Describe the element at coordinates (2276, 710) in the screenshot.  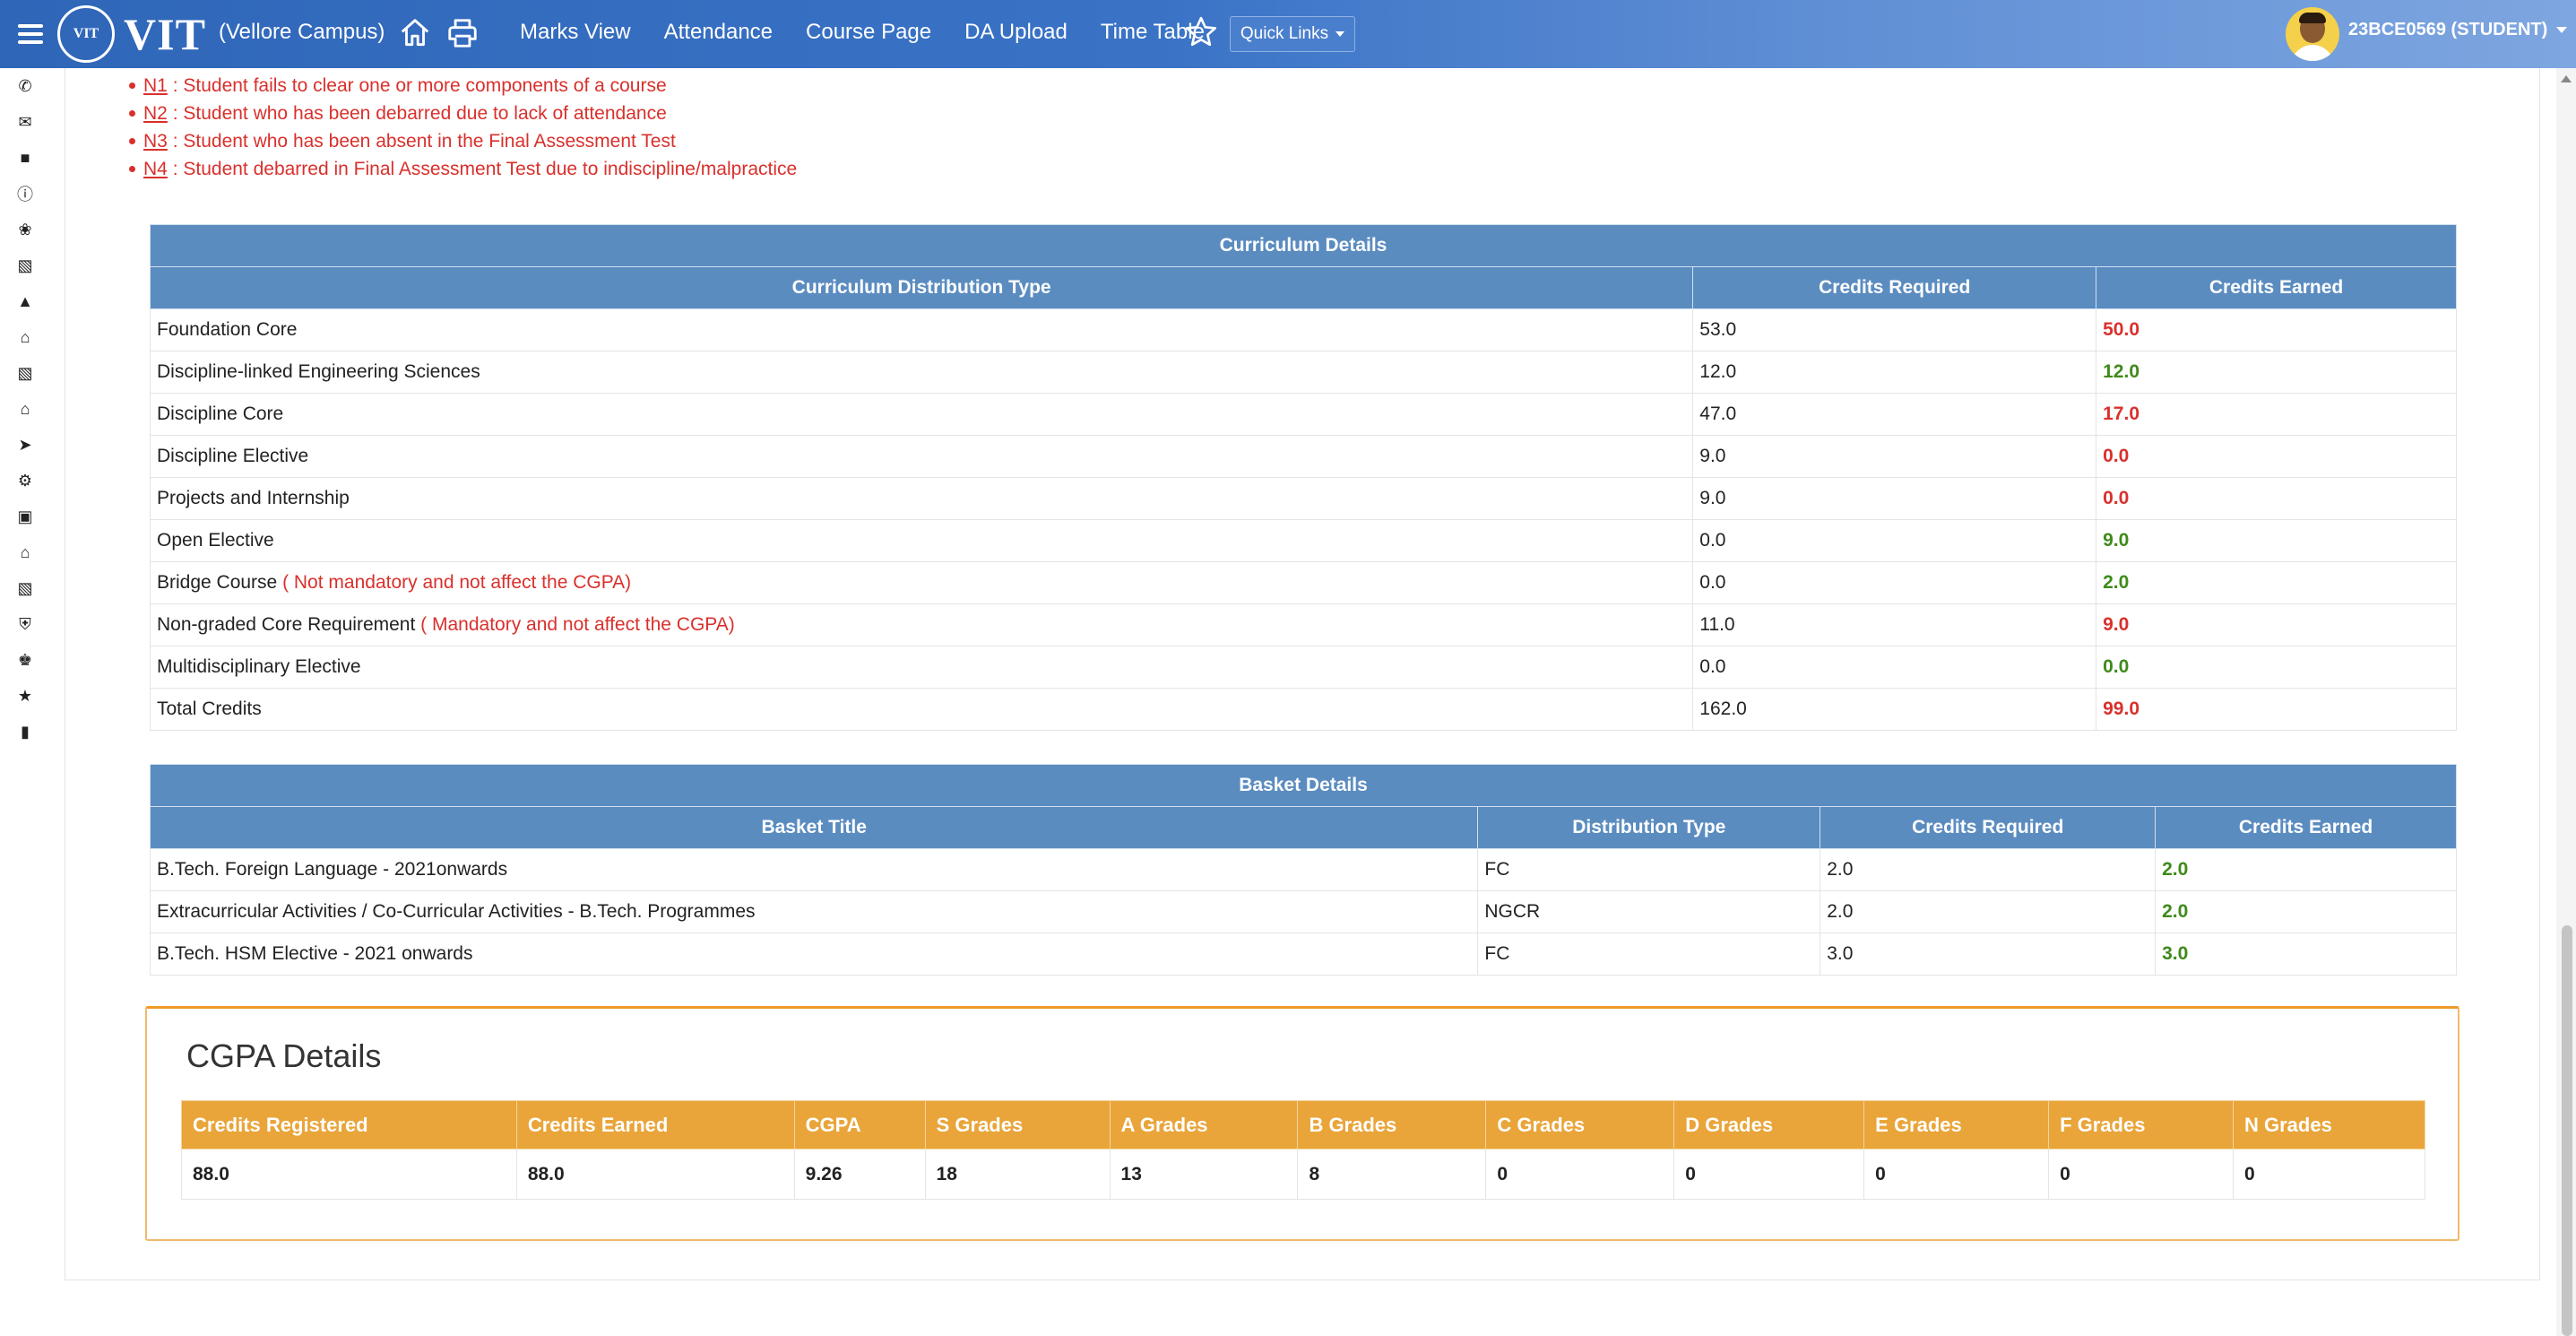
I see `credits-earned-cell: 99.0` at that location.